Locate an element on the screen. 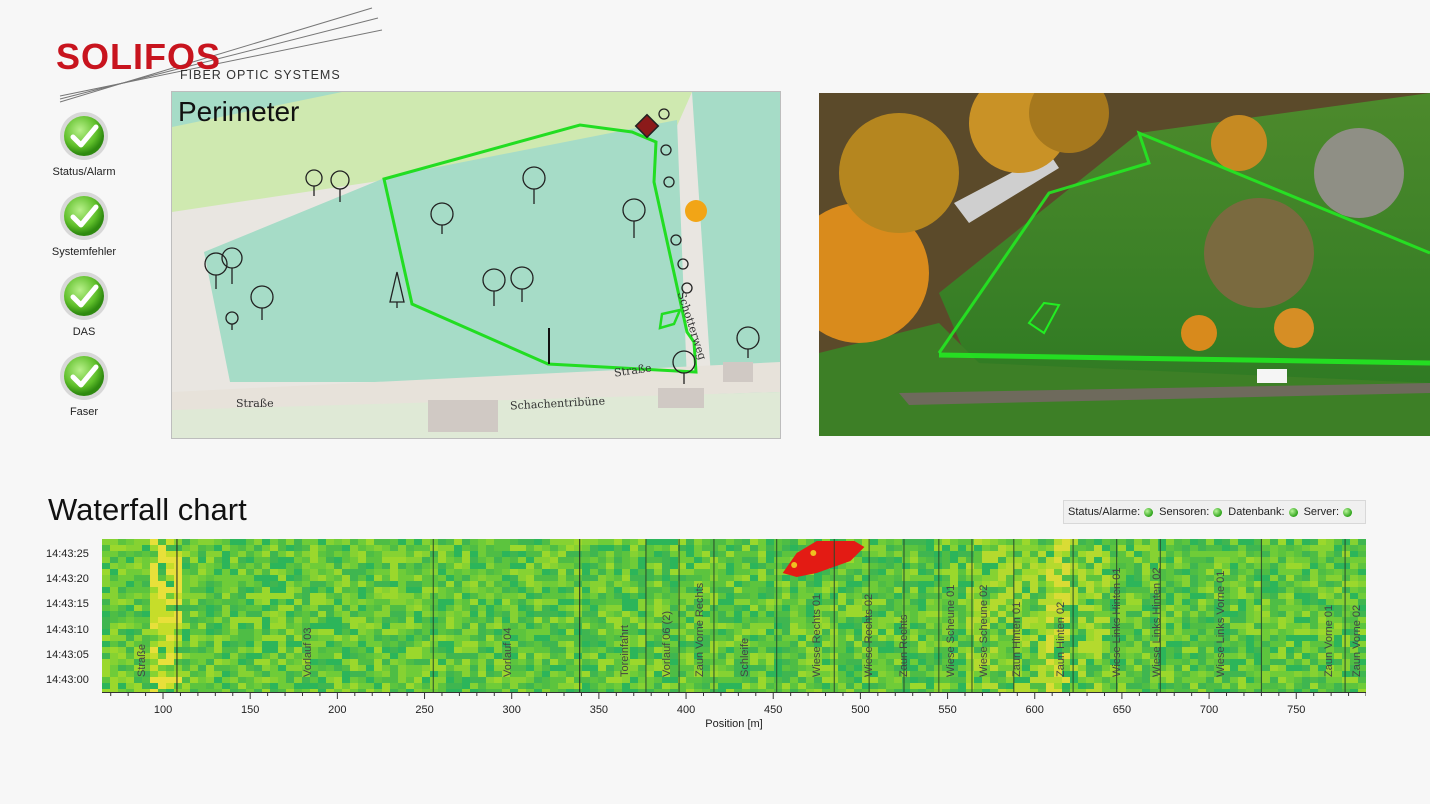 This screenshot has height=804, width=1430. zone-label: Vorlauf 06 (2) is located at coordinates (666, 643).